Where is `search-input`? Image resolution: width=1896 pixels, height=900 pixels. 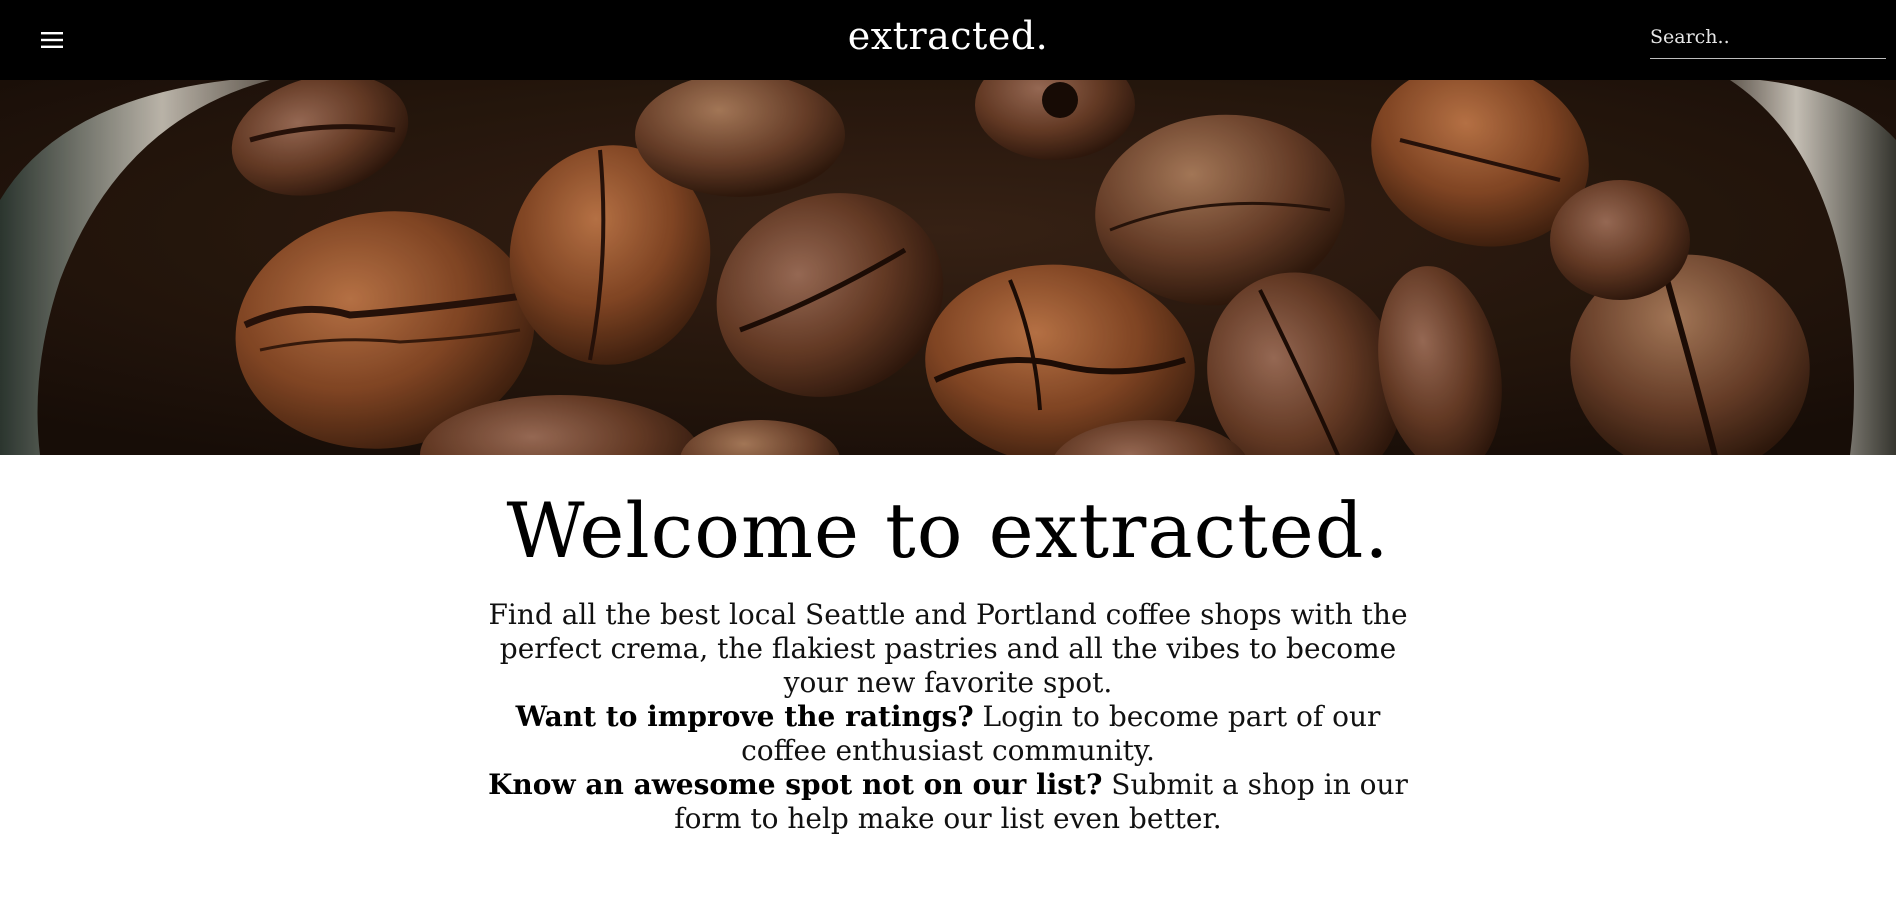
search-input is located at coordinates (1768, 40).